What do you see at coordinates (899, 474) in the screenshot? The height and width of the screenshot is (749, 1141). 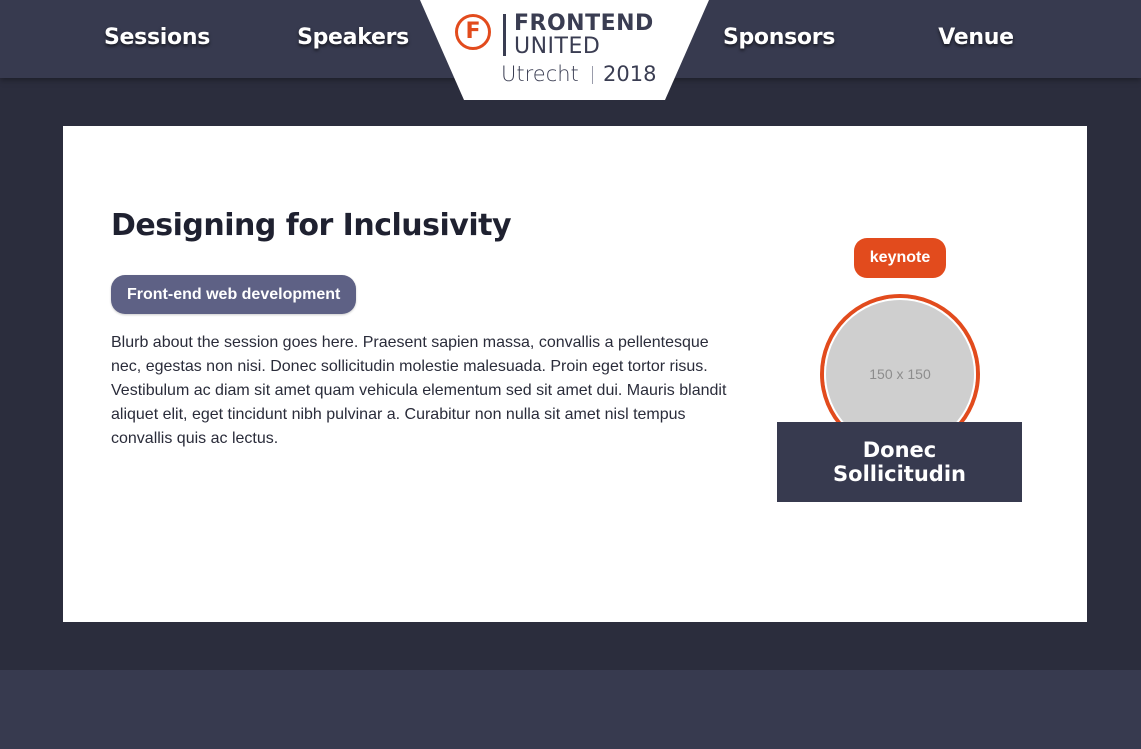 I see `speaker-name-line2: Sollicitudin` at bounding box center [899, 474].